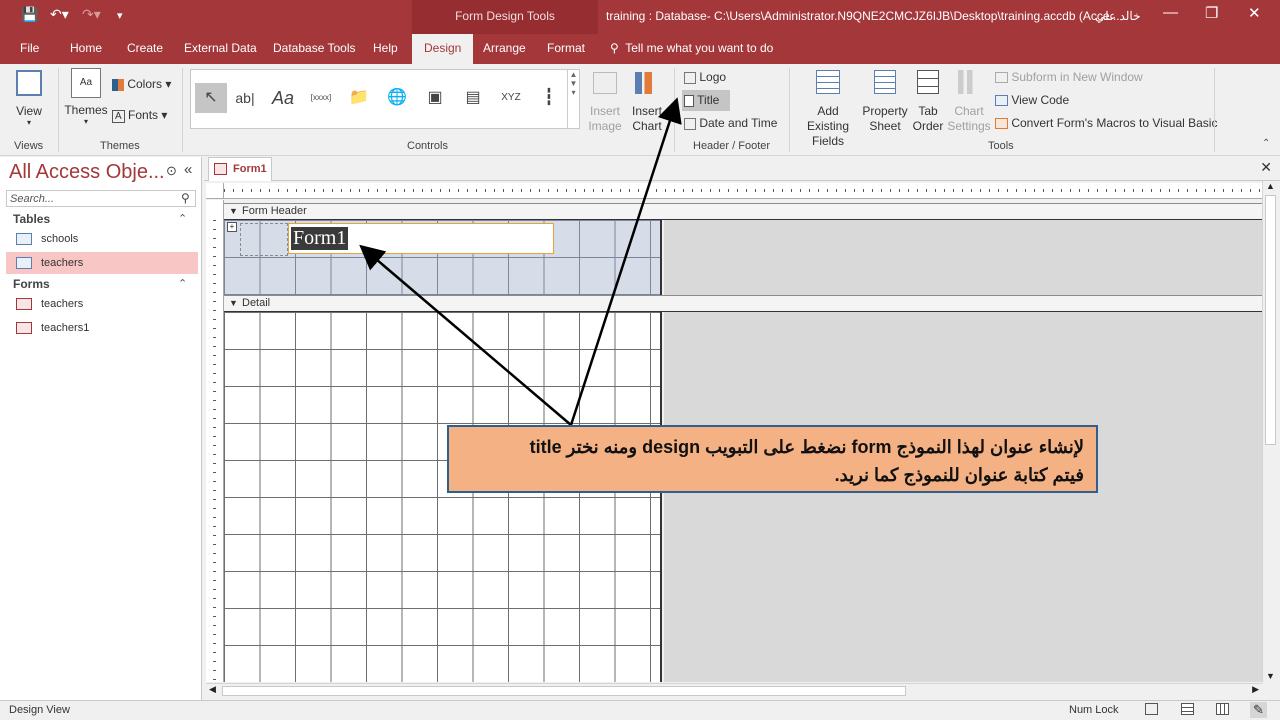 Image resolution: width=1280 pixels, height=720 pixels. Describe the element at coordinates (1170, 12) in the screenshot. I see `minimize-icon: —` at that location.